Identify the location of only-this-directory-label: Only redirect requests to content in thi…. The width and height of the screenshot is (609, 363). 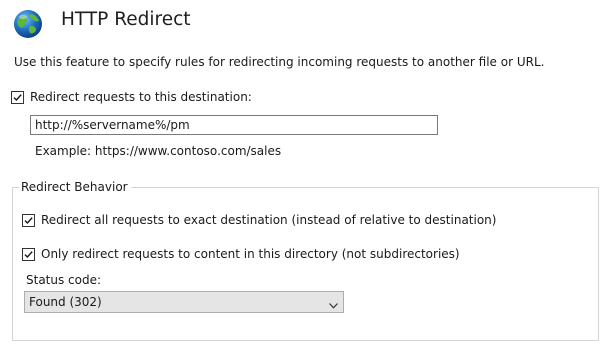
(250, 254).